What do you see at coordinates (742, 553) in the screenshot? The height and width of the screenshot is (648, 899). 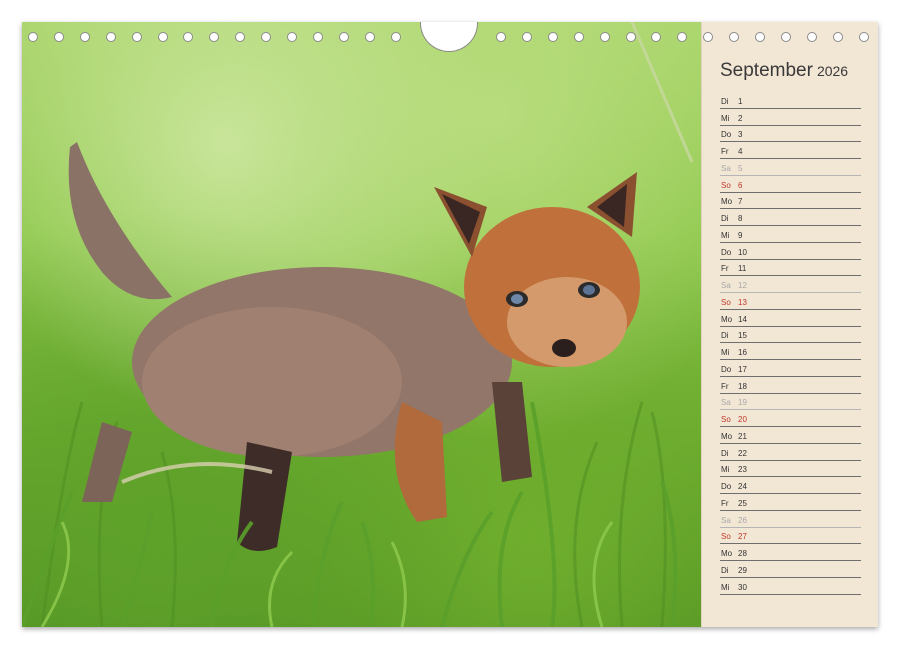 I see `day-number: 28` at bounding box center [742, 553].